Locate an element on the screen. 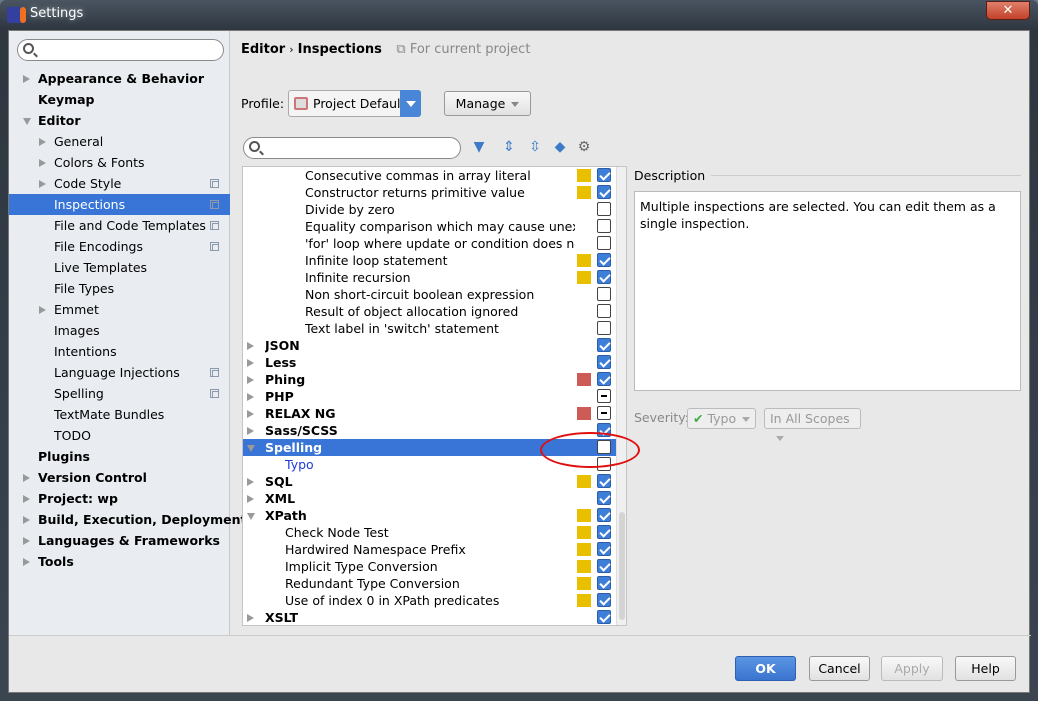 The width and height of the screenshot is (1038, 701). sidebar-item-todo: TODO is located at coordinates (119, 435).